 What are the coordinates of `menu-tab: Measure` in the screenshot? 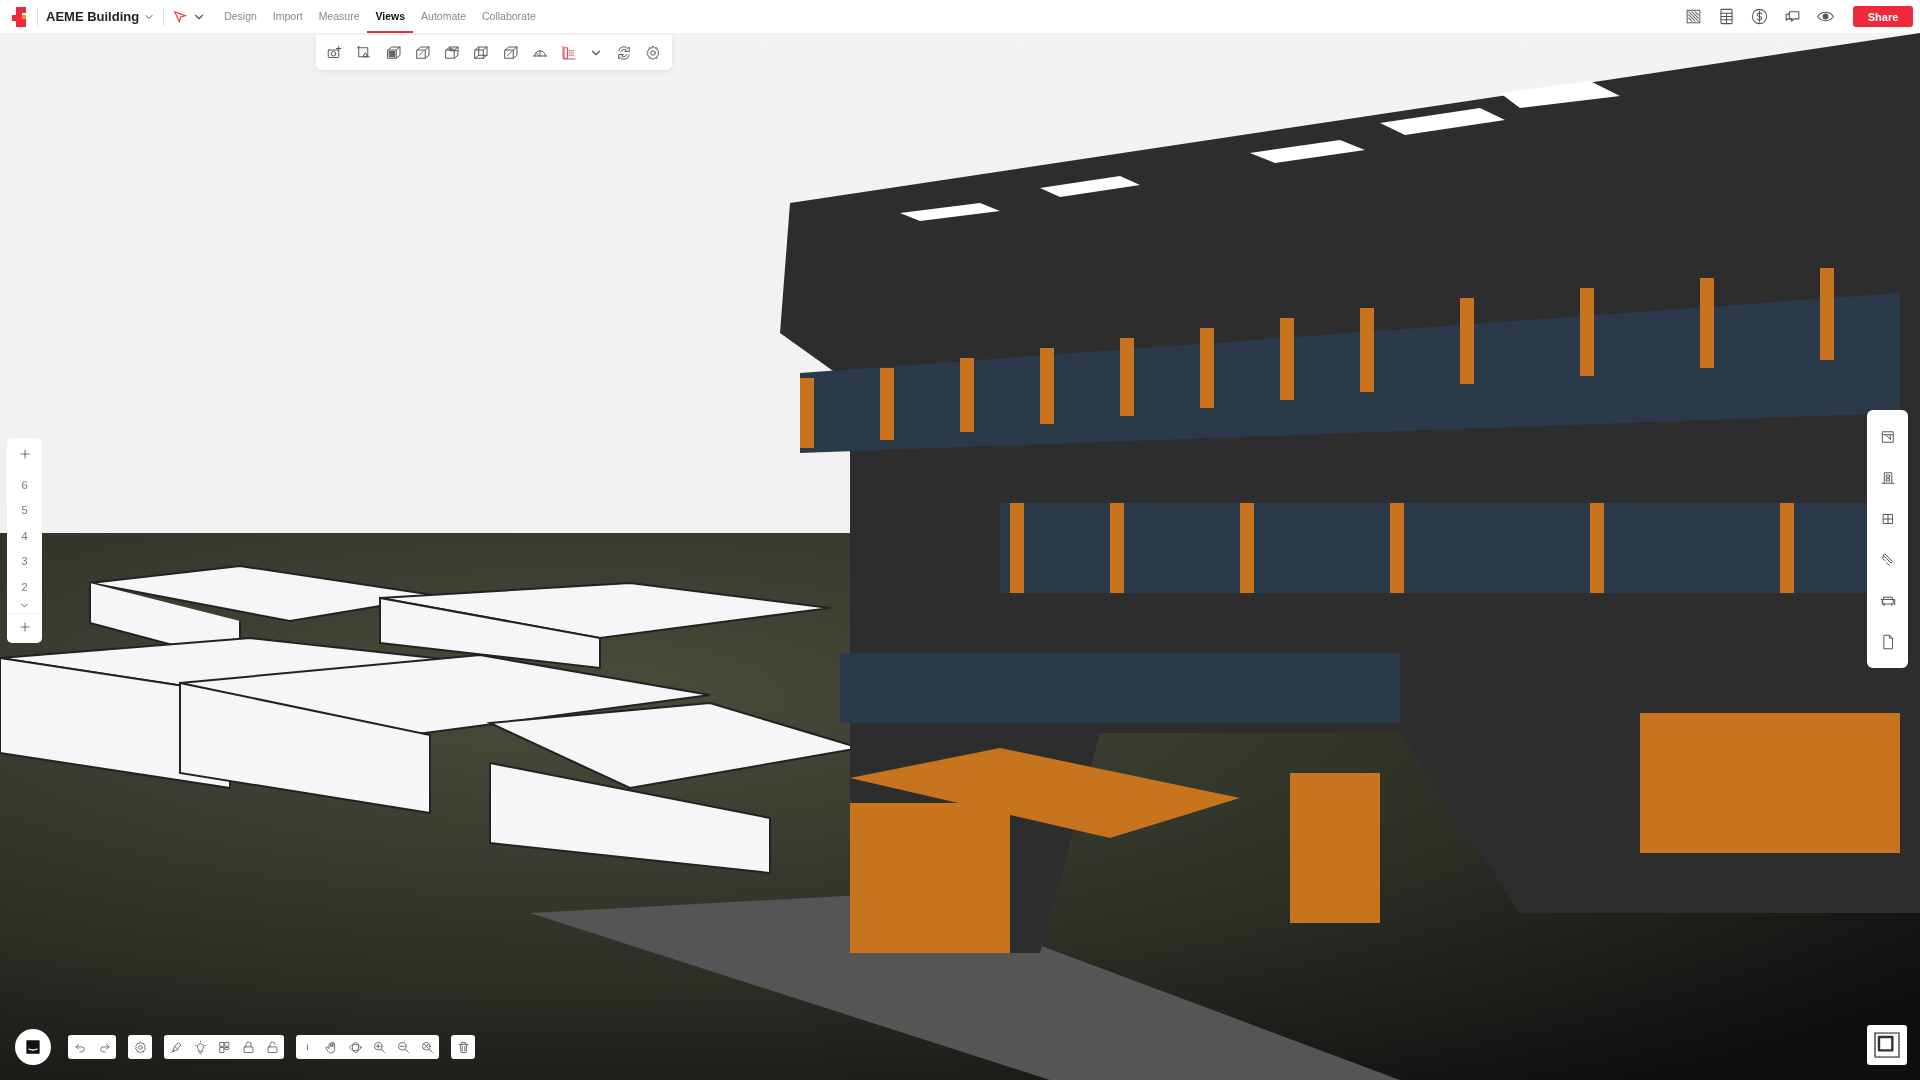 It's located at (339, 16).